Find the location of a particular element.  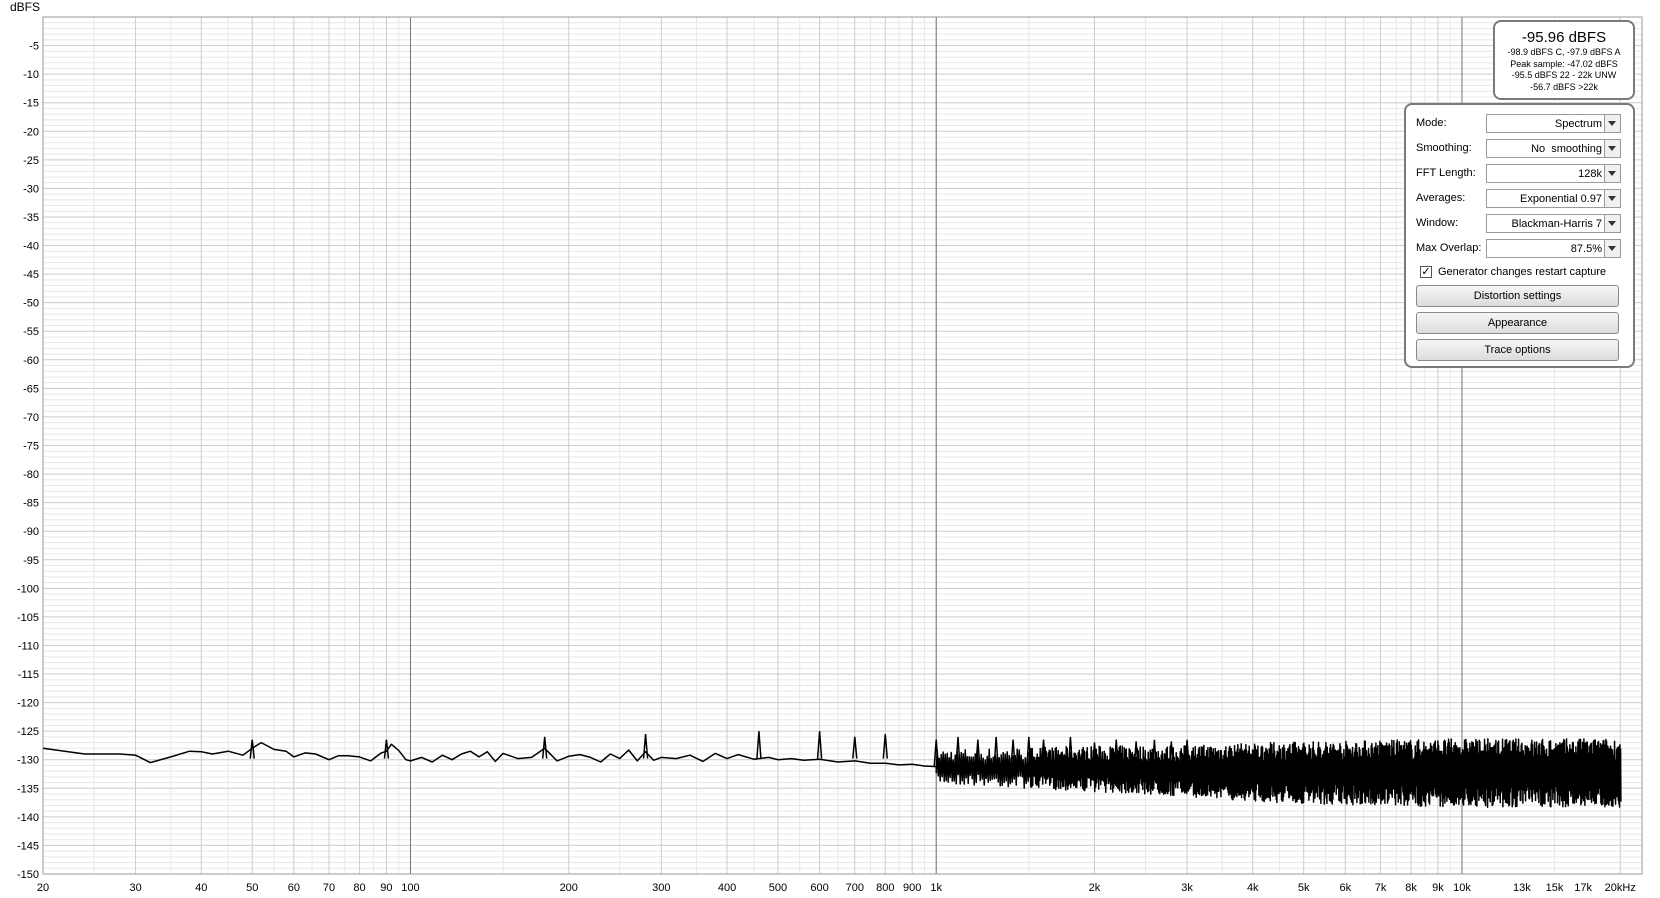

above-band-level-text: -56.7 dBFS >22k is located at coordinates (1564, 86).